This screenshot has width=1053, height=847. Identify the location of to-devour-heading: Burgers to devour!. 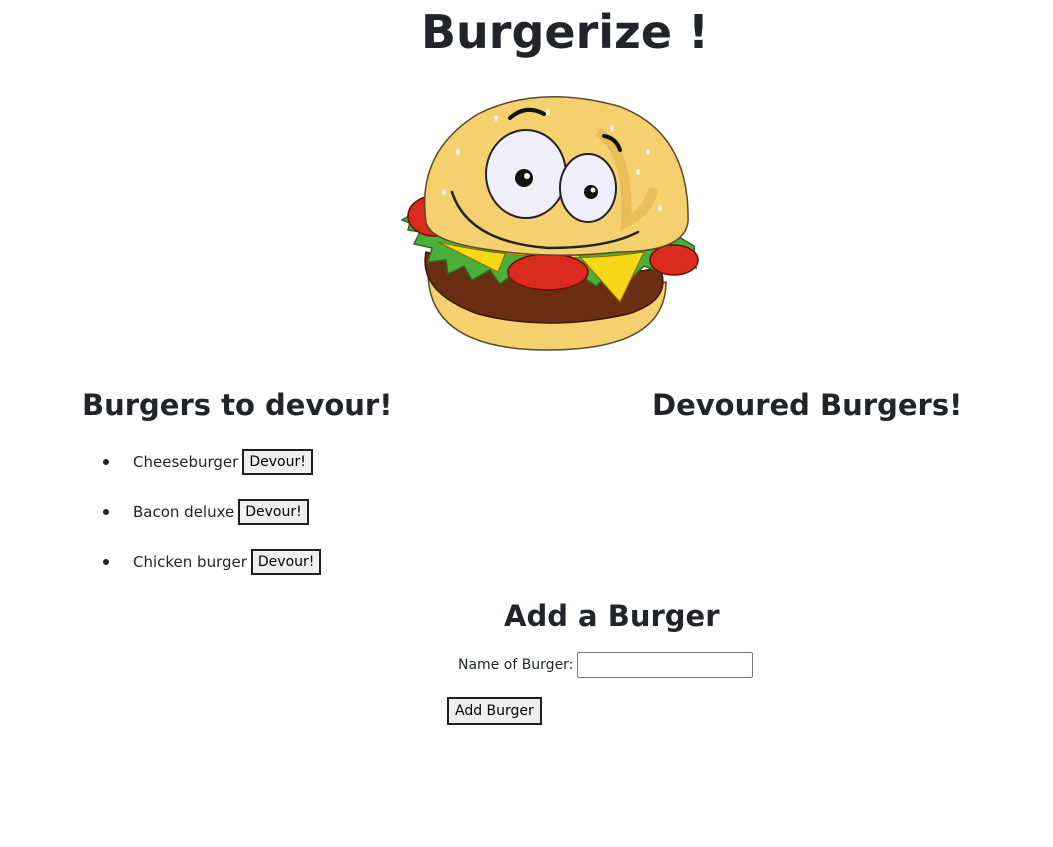
(237, 405).